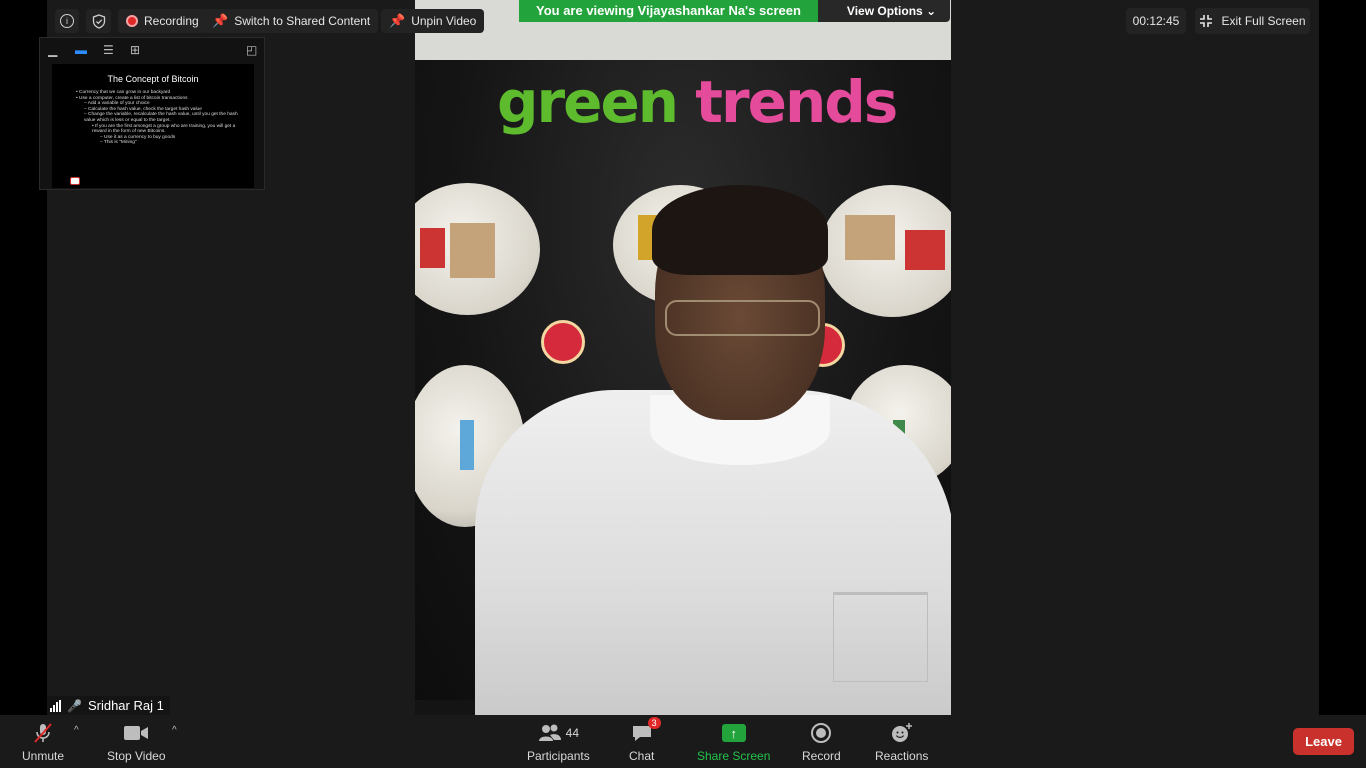  What do you see at coordinates (76, 730) in the screenshot?
I see `audio-options-chevron-icon: ^` at bounding box center [76, 730].